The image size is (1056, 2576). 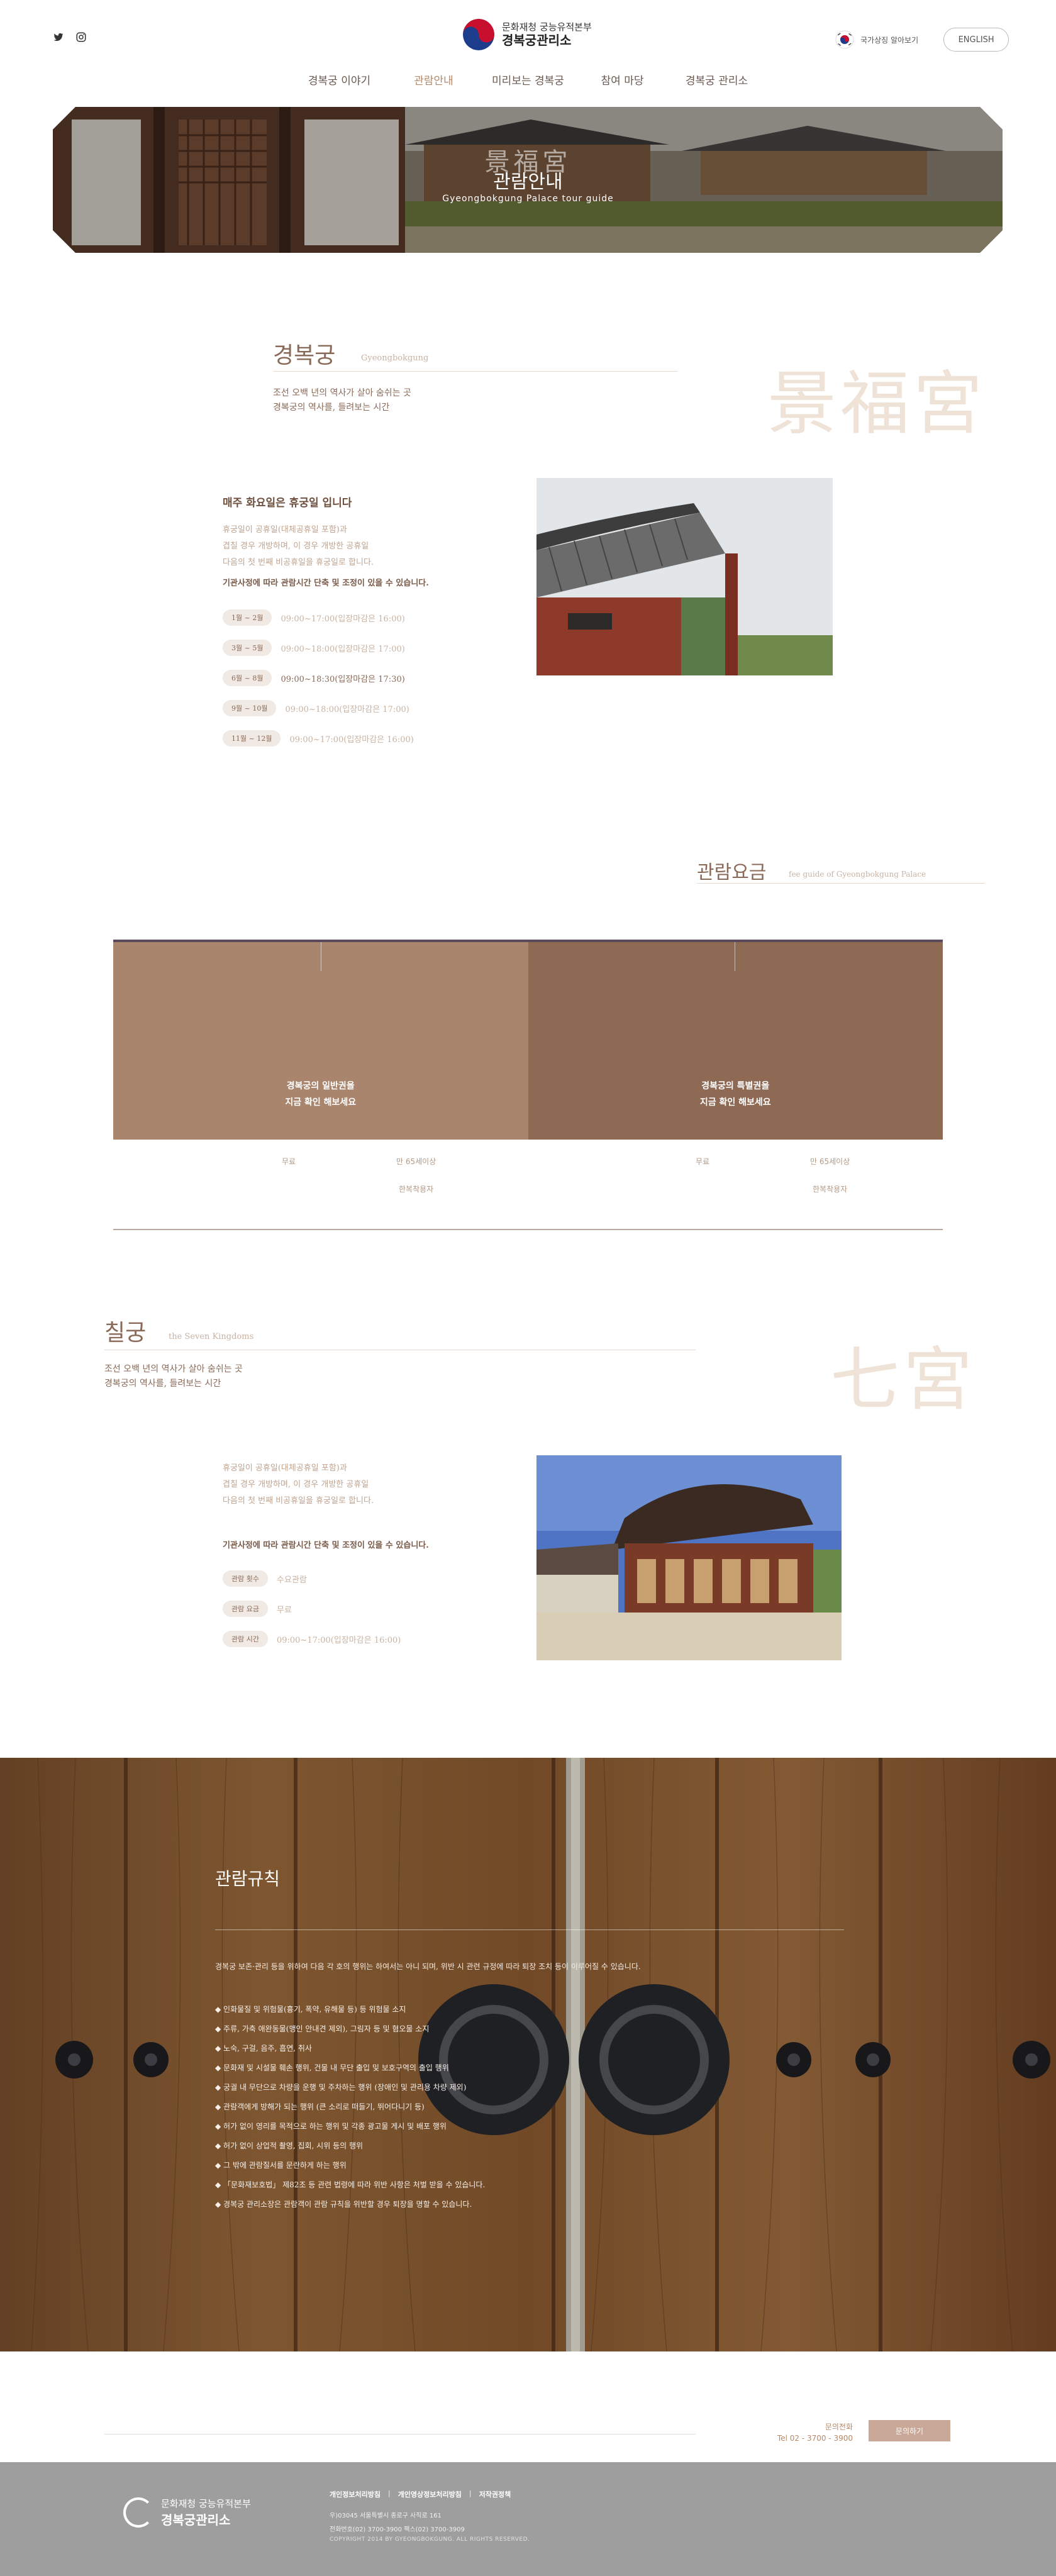 I want to click on footer-logo-icon, so click(x=138, y=2512).